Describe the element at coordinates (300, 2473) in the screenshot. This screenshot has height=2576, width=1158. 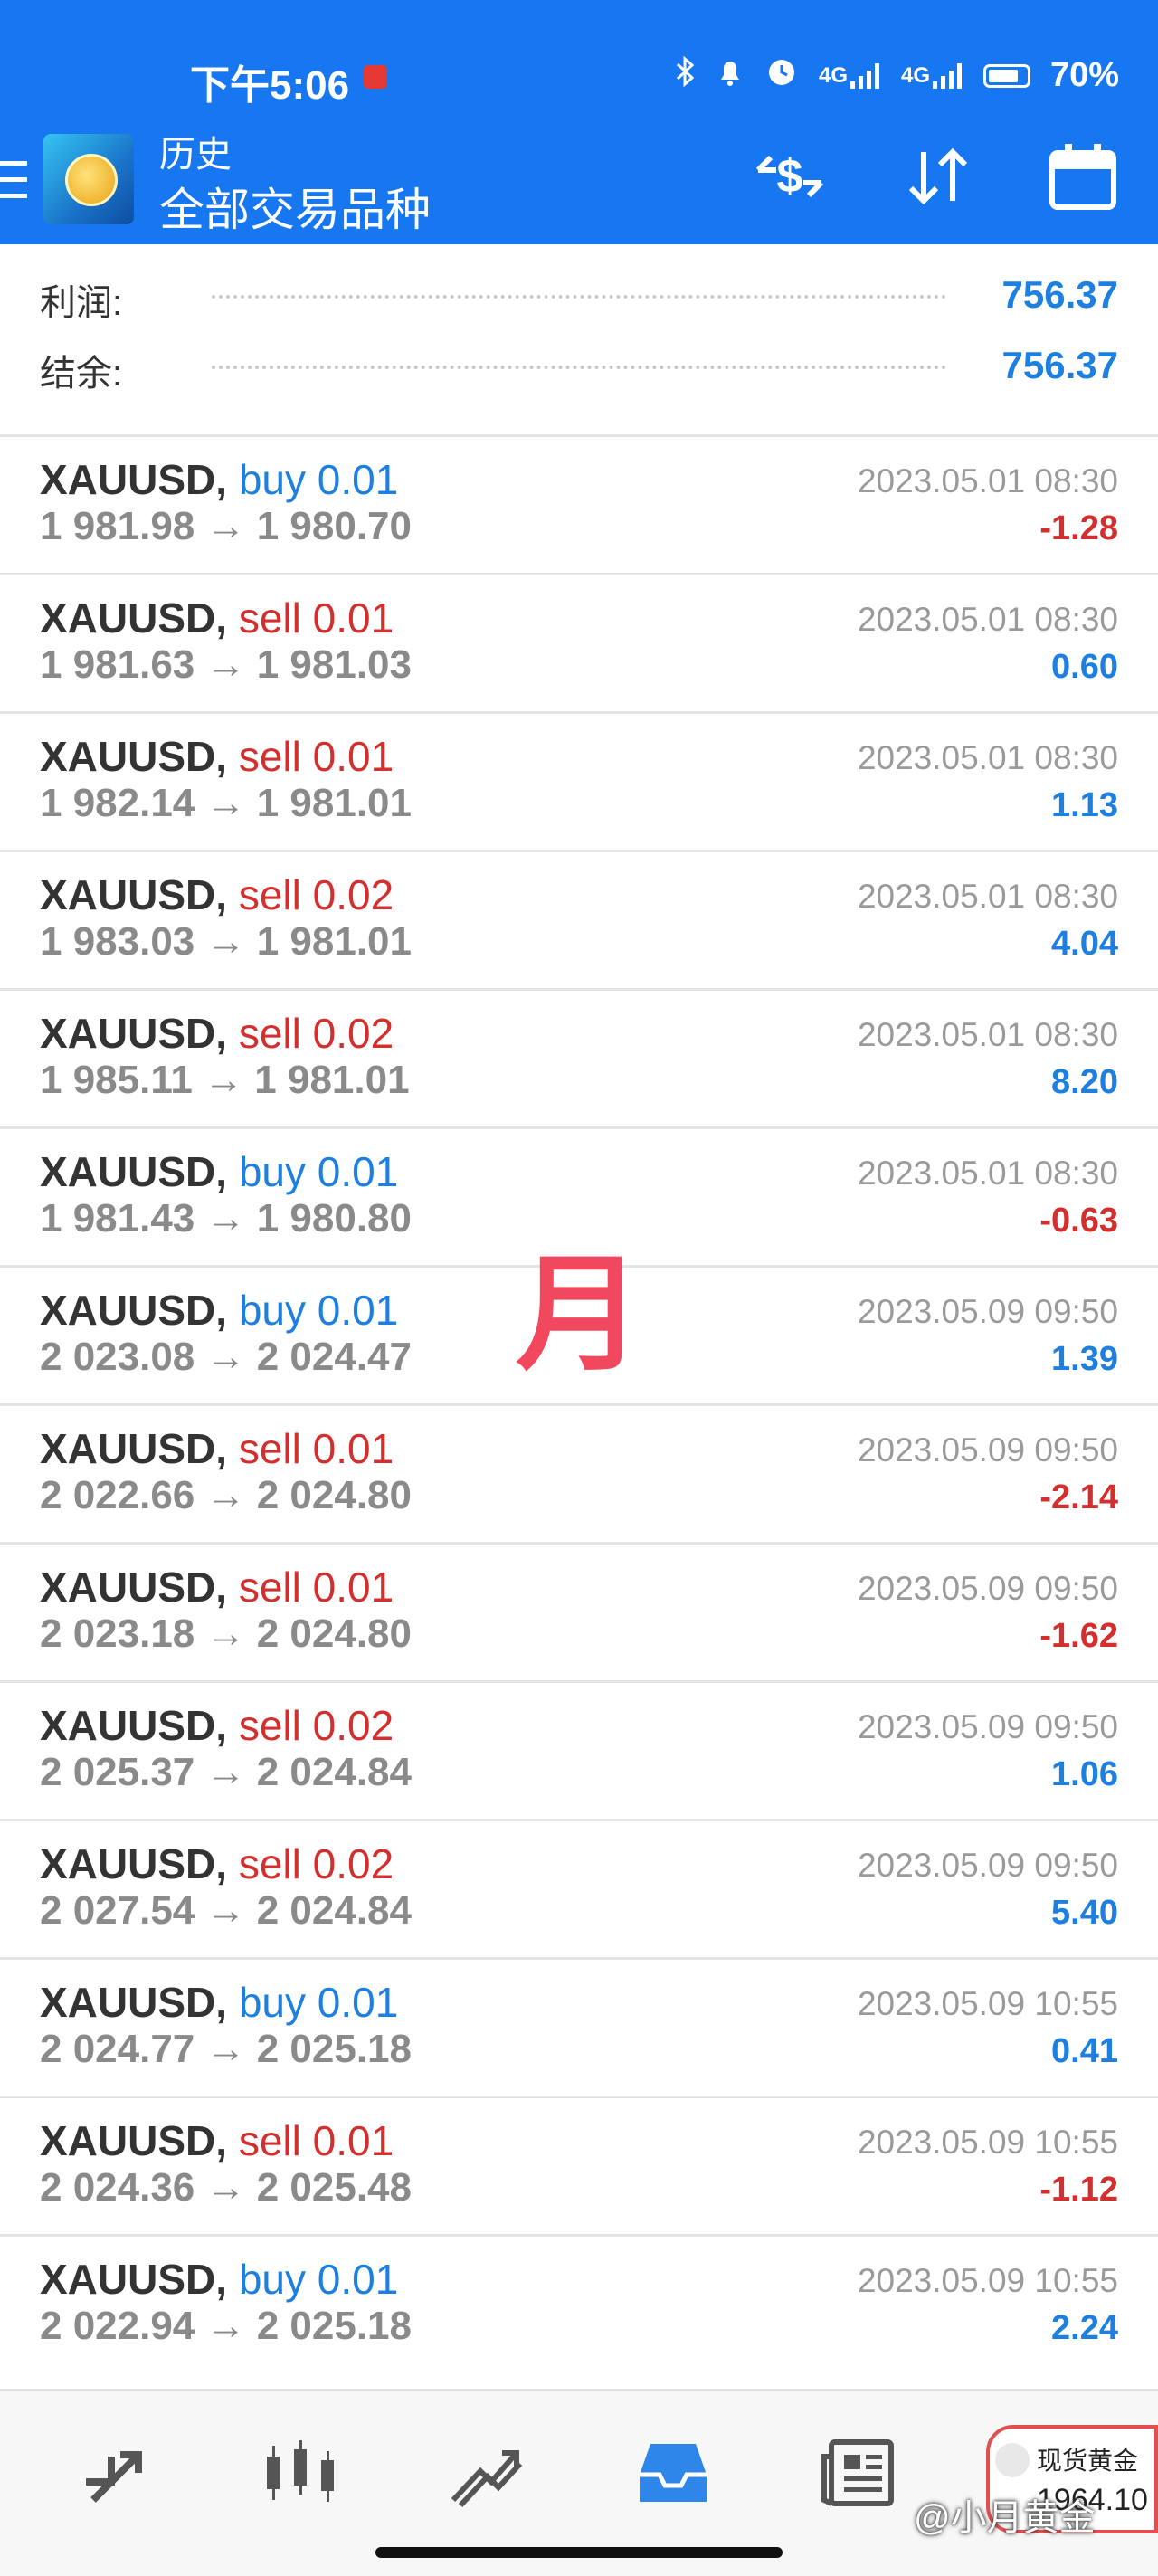
I see `chart-icon` at that location.